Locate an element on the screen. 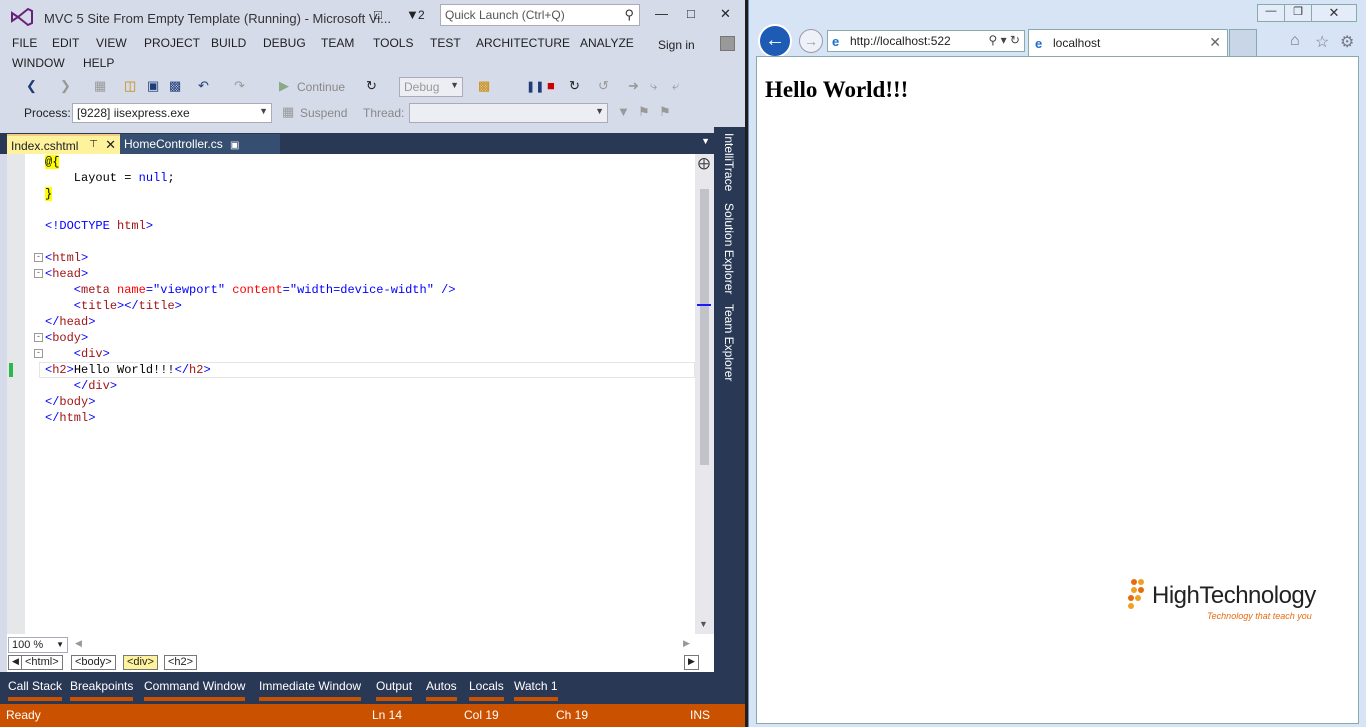 The width and height of the screenshot is (1366, 727). home-icon: ⌂ is located at coordinates (1295, 41).